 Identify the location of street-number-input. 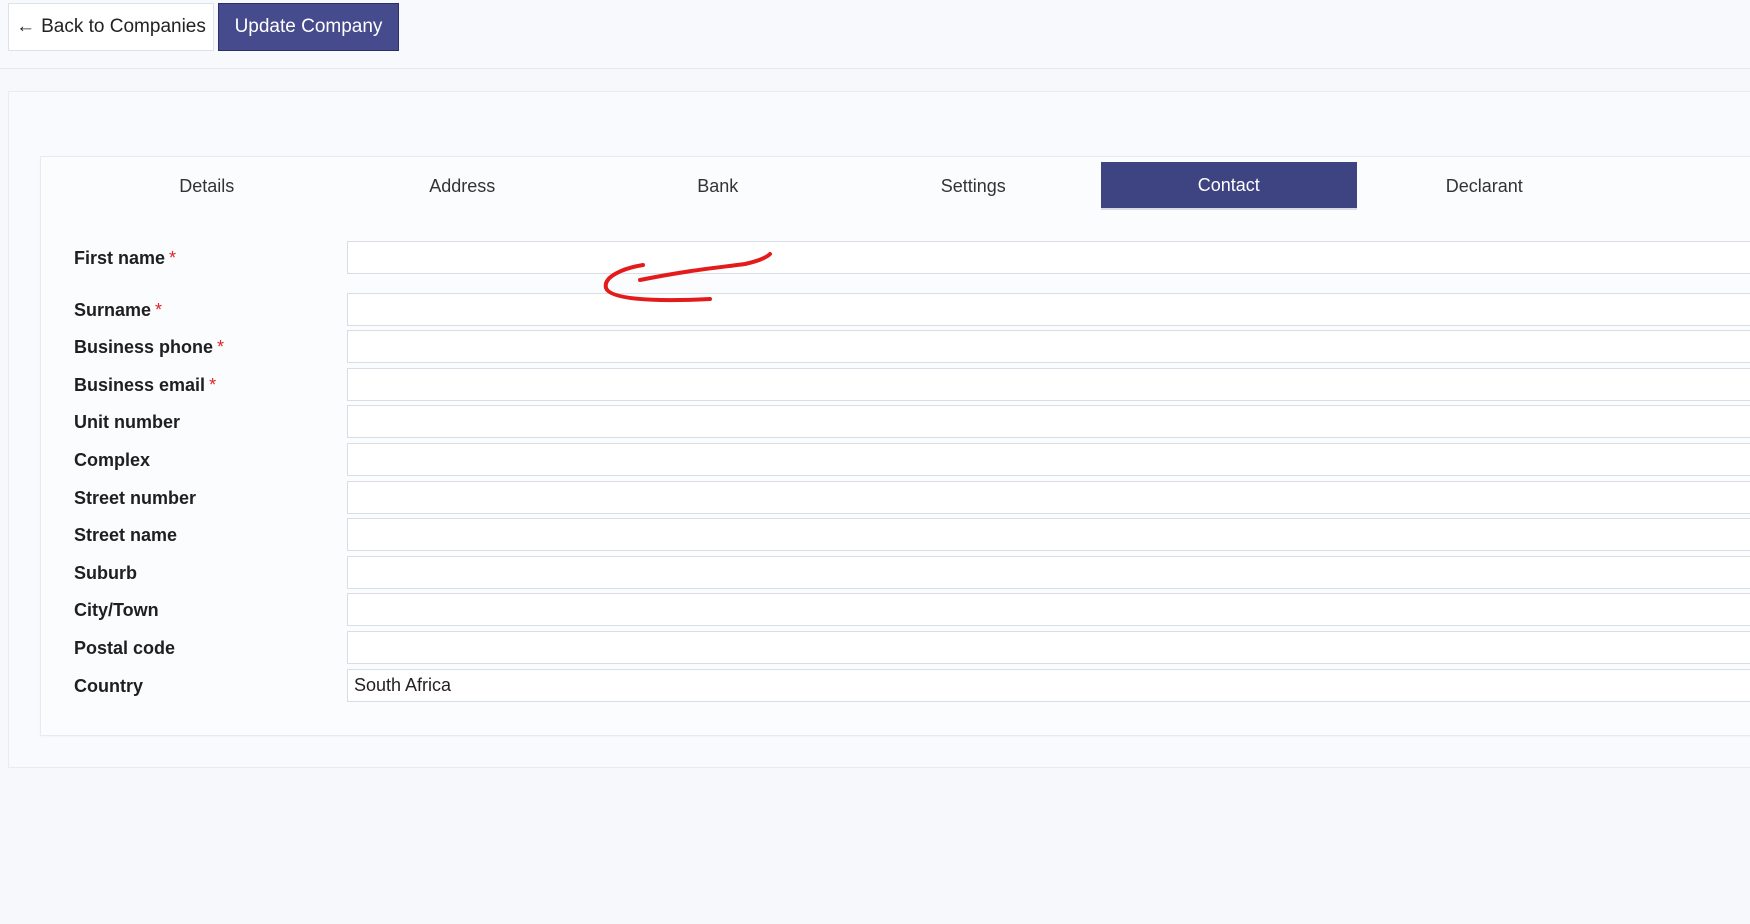
(1048, 497).